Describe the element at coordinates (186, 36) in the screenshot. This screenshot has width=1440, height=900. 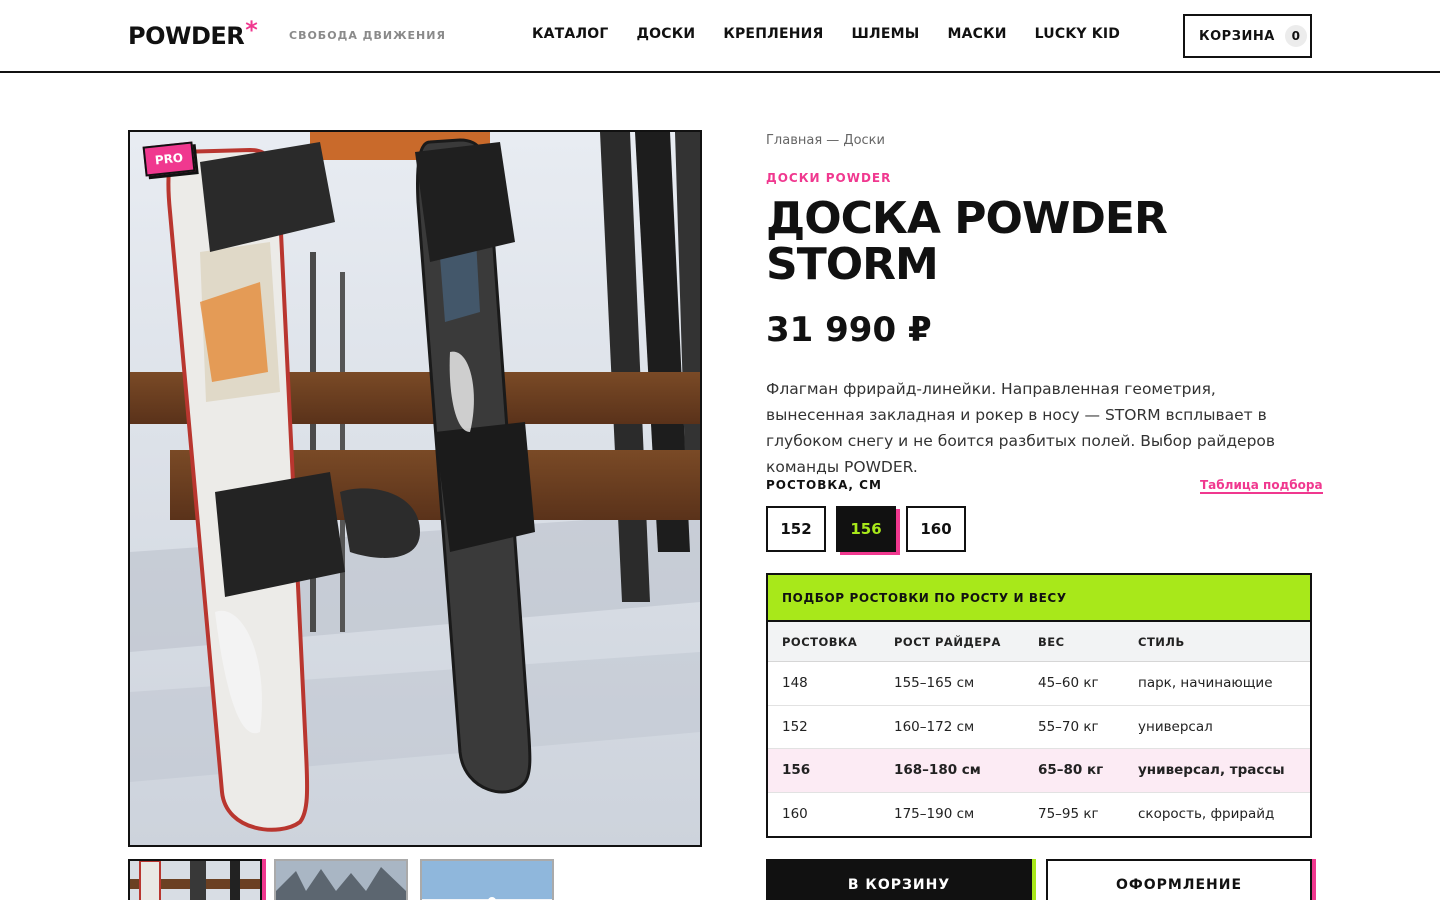
I see `logo-text: POWDER` at that location.